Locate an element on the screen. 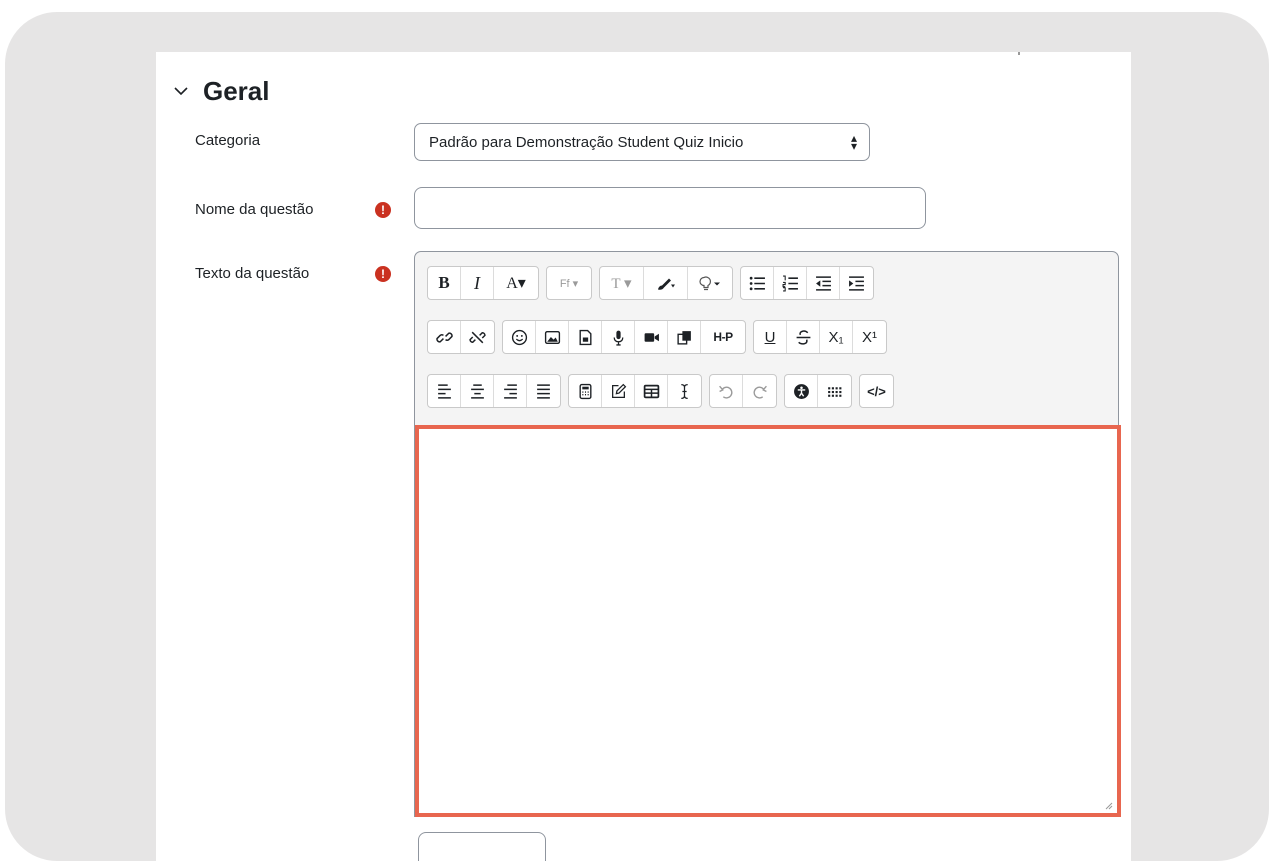  link-button is located at coordinates (444, 337).